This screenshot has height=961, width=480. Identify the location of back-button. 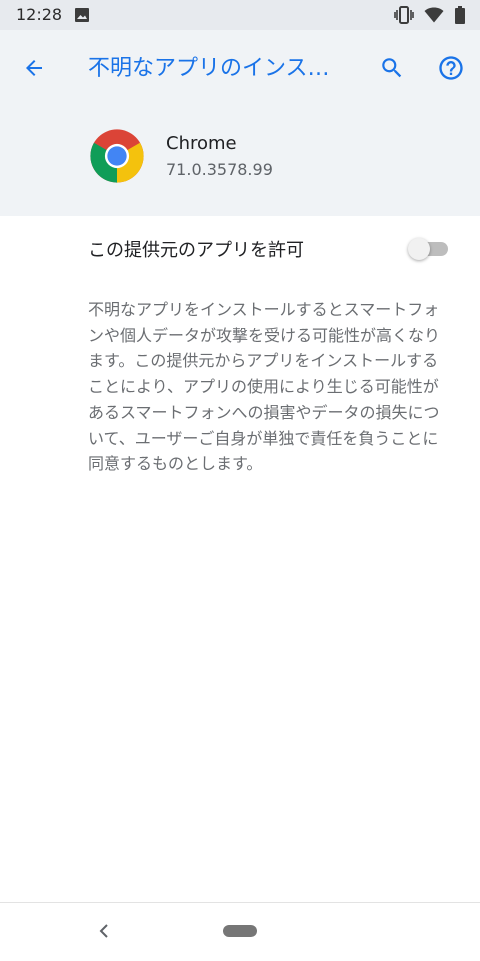
(34, 68).